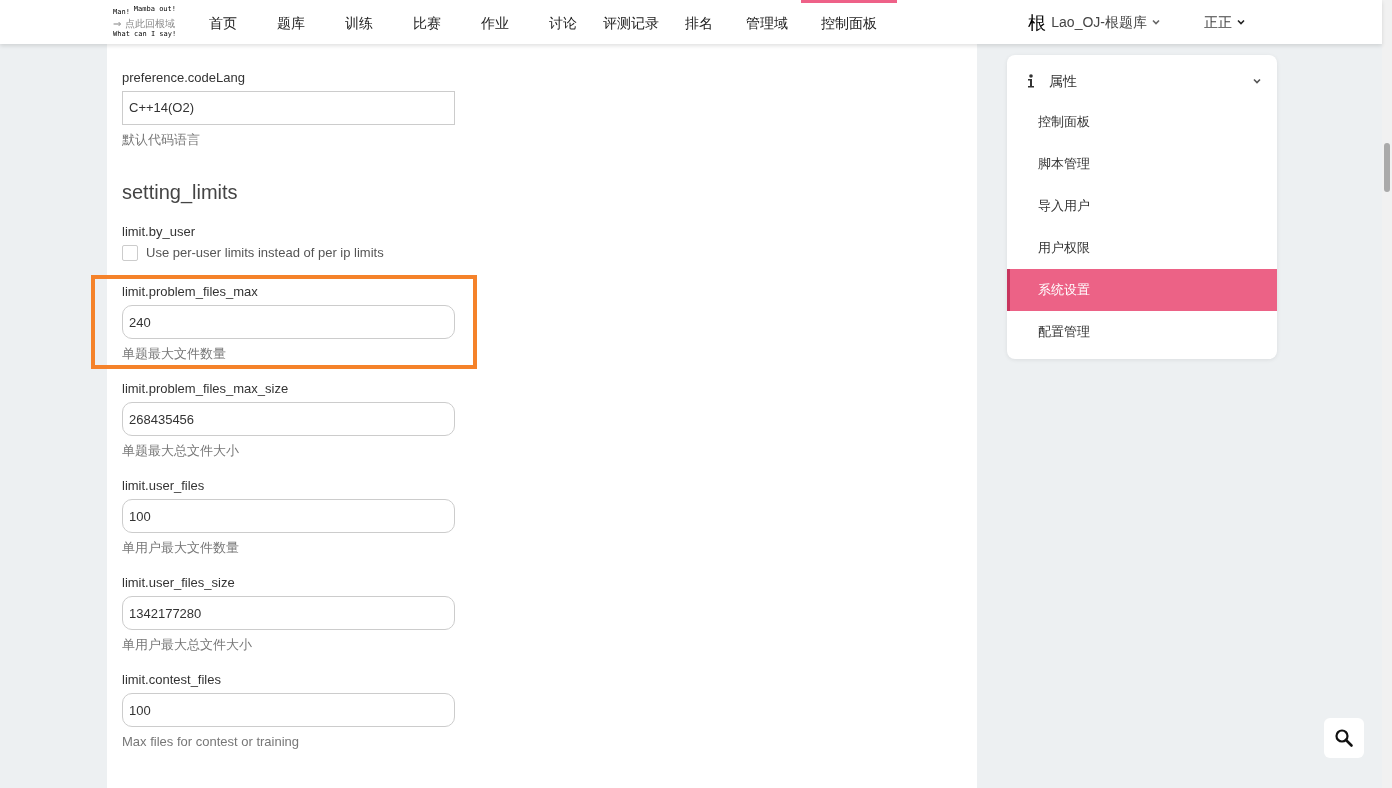 This screenshot has width=1392, height=788. I want to click on setting-label: limit.problem_files_max, so click(190, 292).